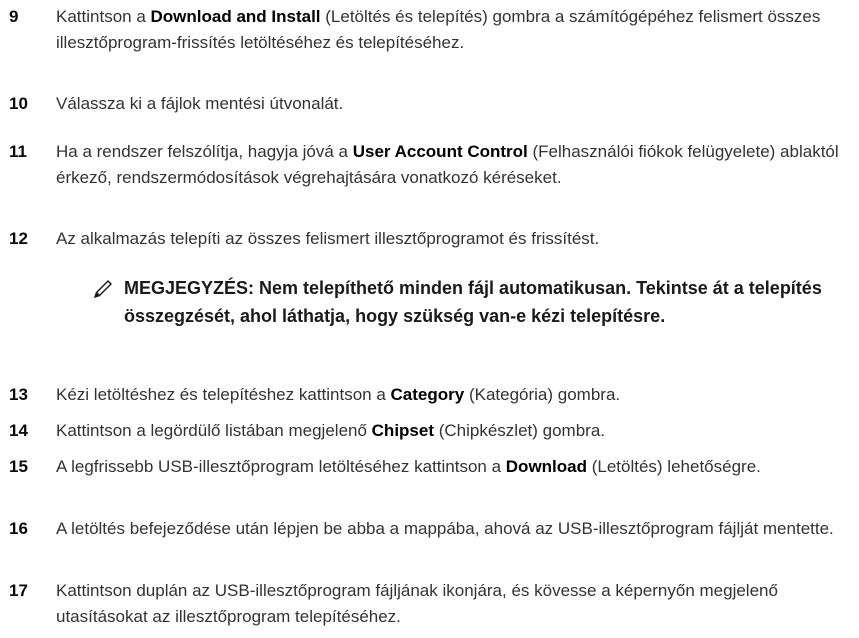  I want to click on step-text-bold: Download, so click(546, 466).